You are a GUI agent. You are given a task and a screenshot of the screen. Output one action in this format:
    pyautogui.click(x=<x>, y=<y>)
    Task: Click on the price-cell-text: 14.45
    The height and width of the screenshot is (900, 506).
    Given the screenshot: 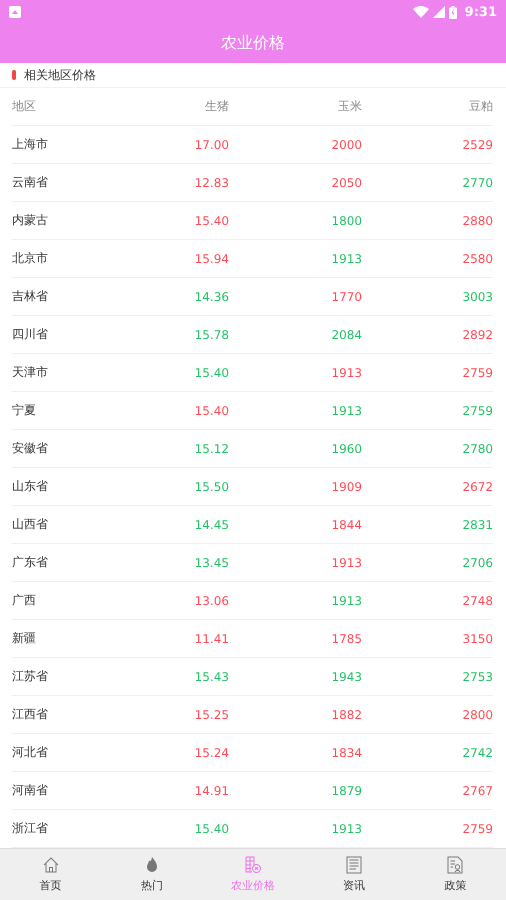 What is the action you would take?
    pyautogui.click(x=211, y=525)
    